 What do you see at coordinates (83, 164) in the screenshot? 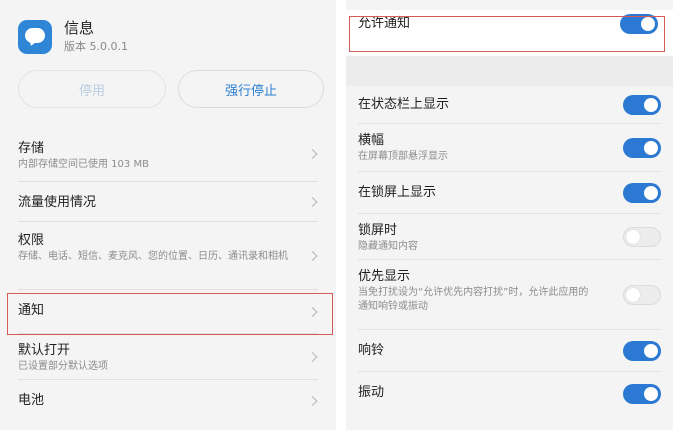
I see `list-item-subtitle: 内部存储空间已使用 103 MB` at bounding box center [83, 164].